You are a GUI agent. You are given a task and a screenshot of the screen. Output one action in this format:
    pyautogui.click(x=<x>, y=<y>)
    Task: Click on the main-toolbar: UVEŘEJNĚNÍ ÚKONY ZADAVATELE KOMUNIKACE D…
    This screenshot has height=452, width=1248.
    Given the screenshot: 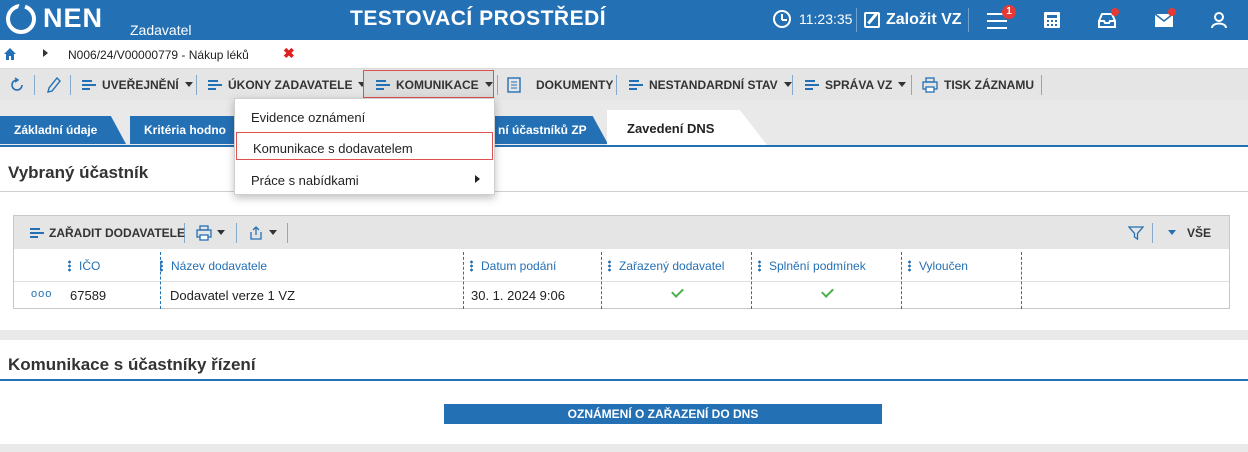 What is the action you would take?
    pyautogui.click(x=624, y=84)
    